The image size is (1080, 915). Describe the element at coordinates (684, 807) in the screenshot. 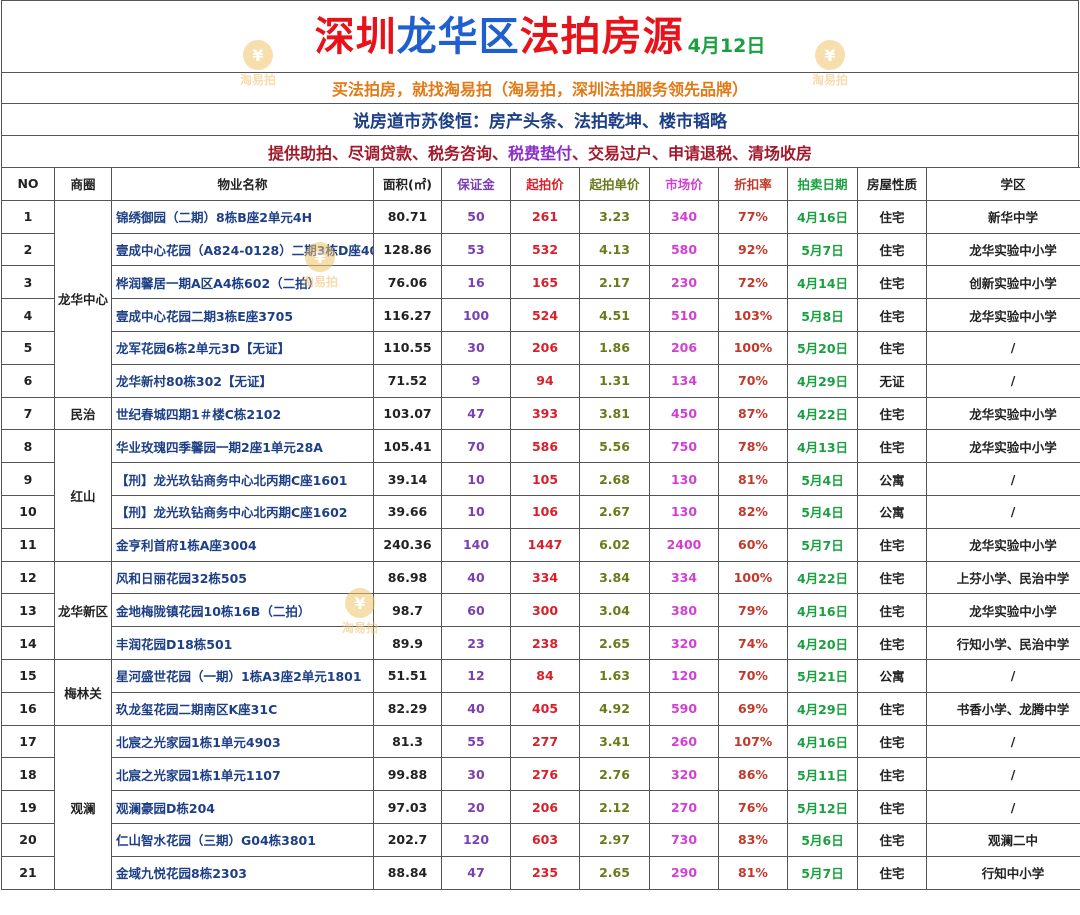

I see `row-market-price: 270` at that location.